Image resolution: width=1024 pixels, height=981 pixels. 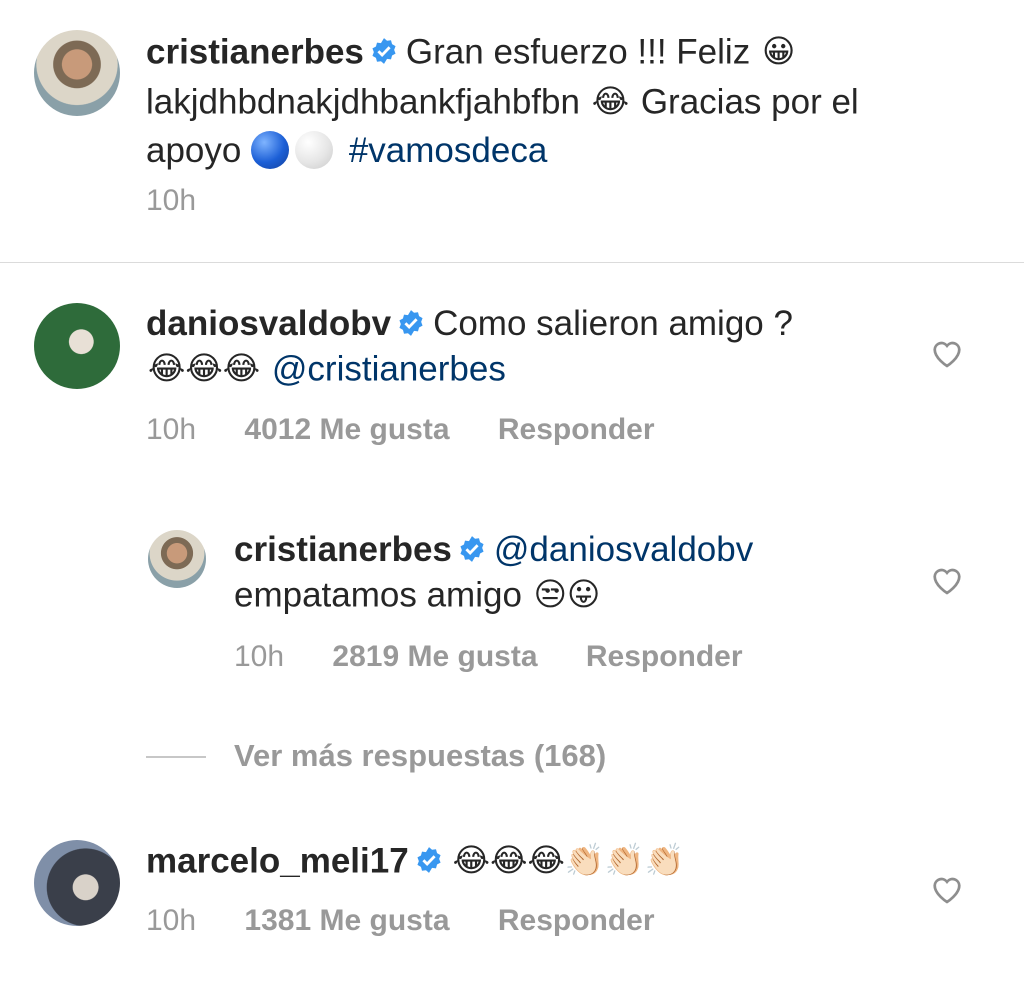 I want to click on white-circle-icon, so click(x=314, y=149).